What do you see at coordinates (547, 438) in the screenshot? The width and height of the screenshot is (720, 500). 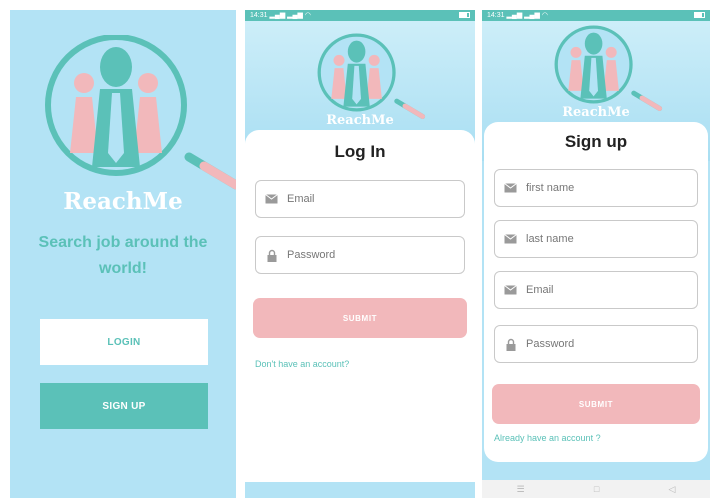 I see `login-link: Already have an account ?` at bounding box center [547, 438].